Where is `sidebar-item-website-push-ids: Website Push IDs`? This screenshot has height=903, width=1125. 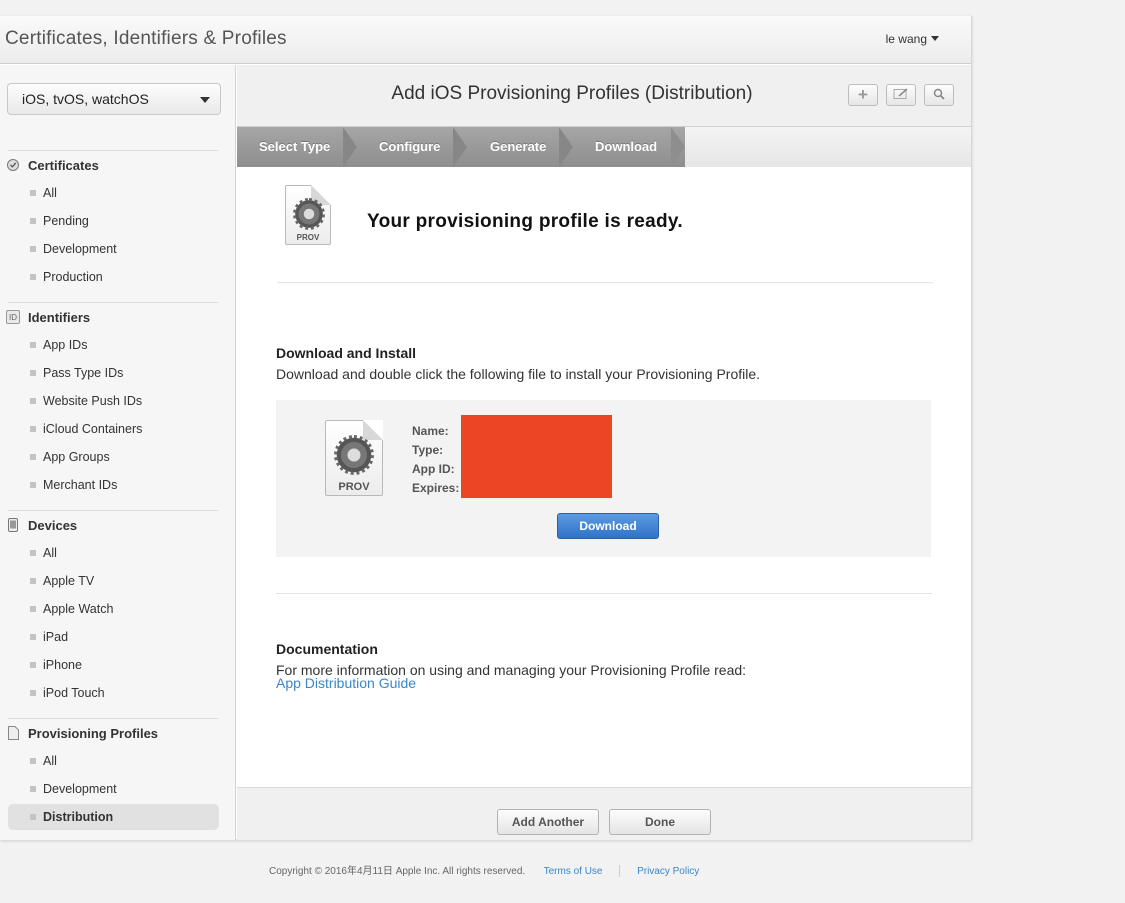 sidebar-item-website-push-ids: Website Push IDs is located at coordinates (113, 401).